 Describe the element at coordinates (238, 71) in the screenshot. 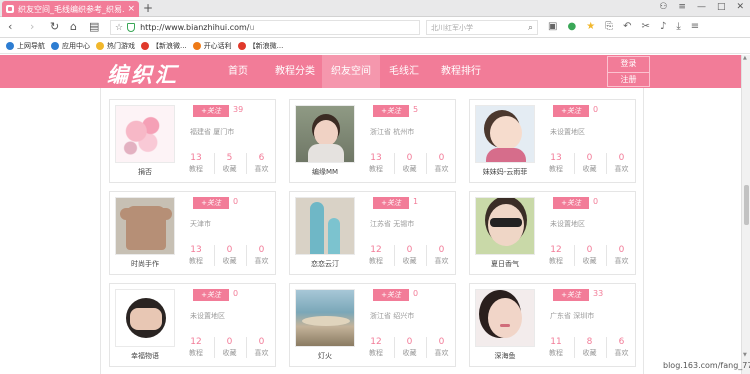

I see `nav-home: 首页` at that location.